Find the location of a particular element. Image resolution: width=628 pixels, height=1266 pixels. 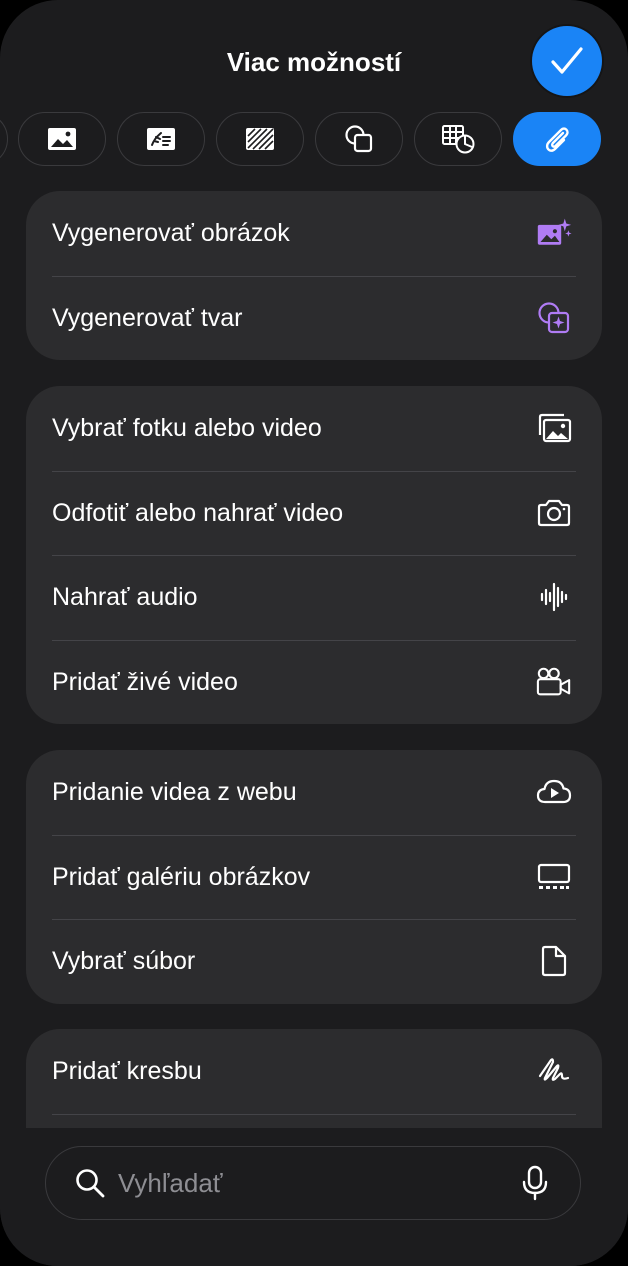

menu-item-label: Nahrať audio is located at coordinates (125, 597).